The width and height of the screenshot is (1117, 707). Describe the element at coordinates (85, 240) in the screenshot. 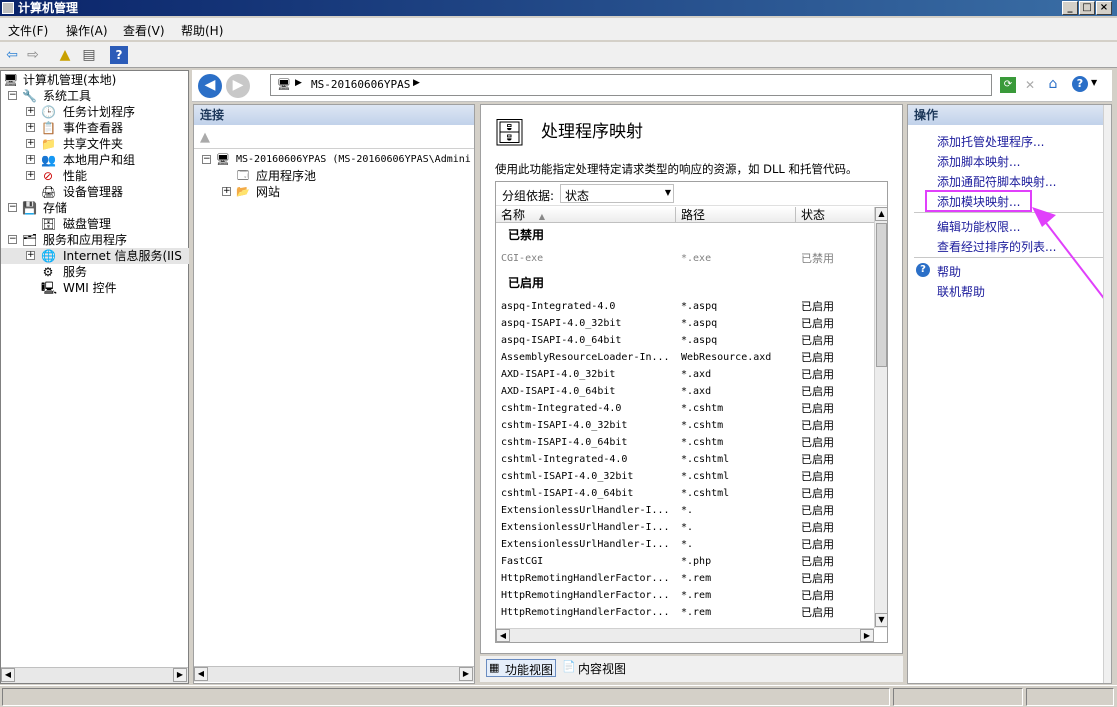

I see `tree-item-services-apps: 服务和应用程序` at that location.